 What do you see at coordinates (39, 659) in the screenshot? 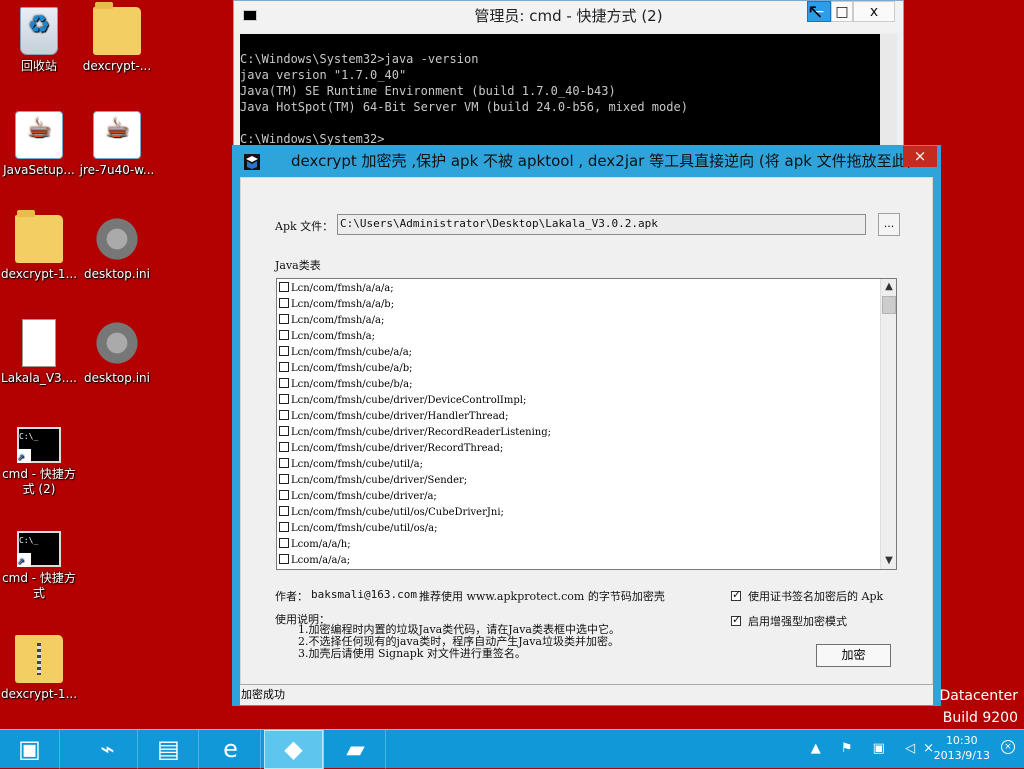
I see `zip-folder-icon` at bounding box center [39, 659].